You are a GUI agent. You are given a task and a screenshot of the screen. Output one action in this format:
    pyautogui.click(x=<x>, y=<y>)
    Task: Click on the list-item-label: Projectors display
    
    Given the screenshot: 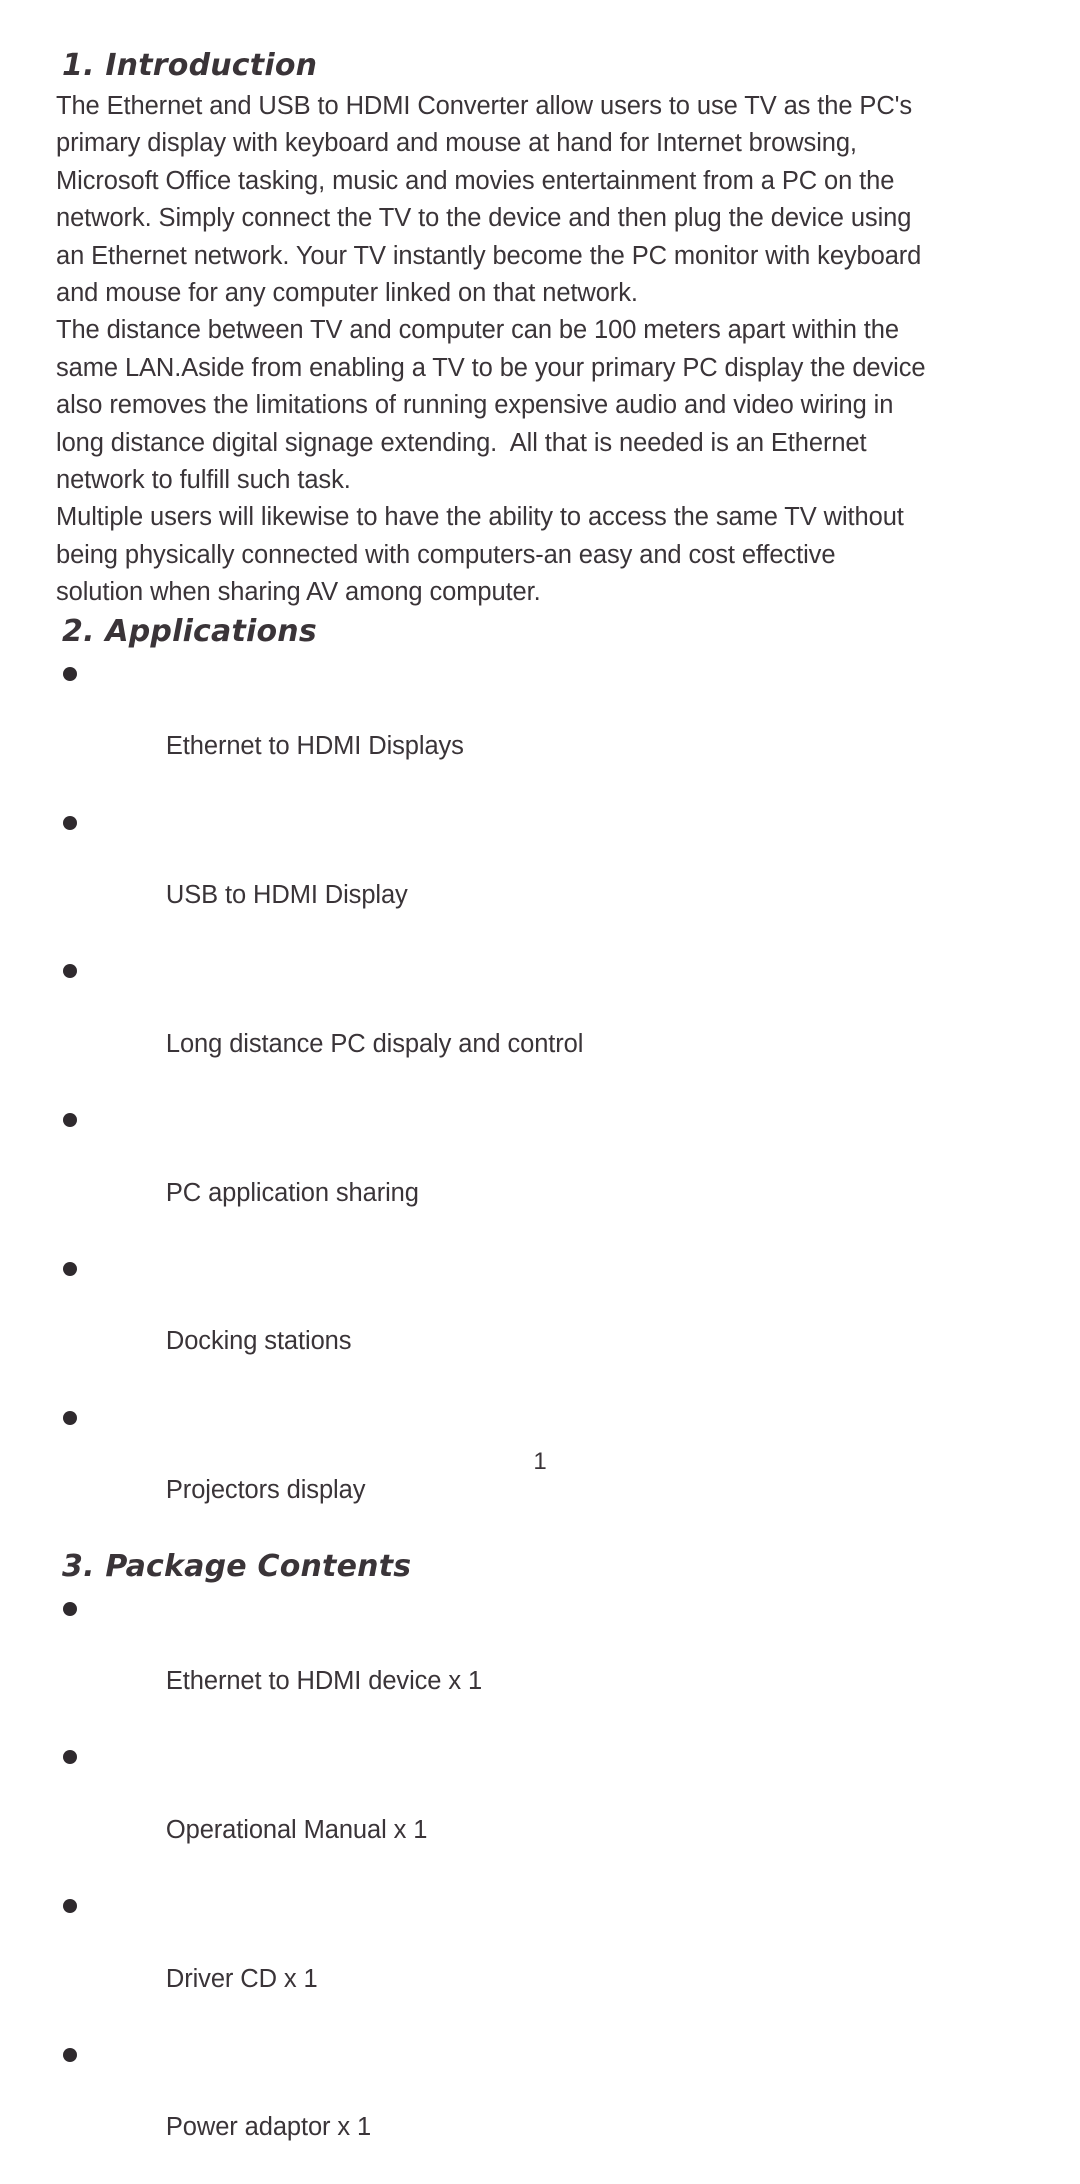 What is the action you would take?
    pyautogui.click(x=265, y=1490)
    